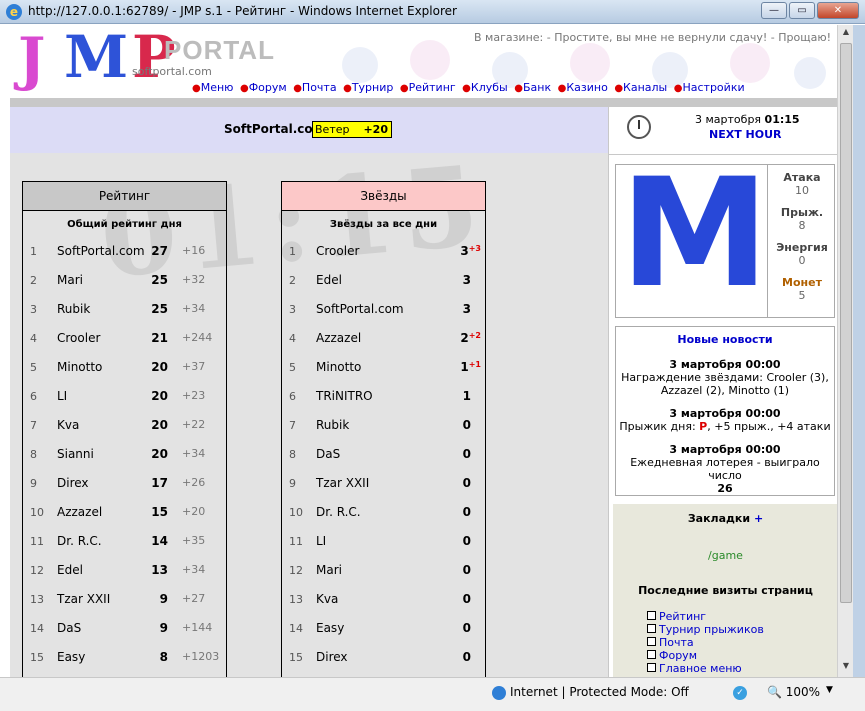 Image resolution: width=865 pixels, height=711 pixels. Describe the element at coordinates (159, 570) in the screenshot. I see `score: 13` at that location.